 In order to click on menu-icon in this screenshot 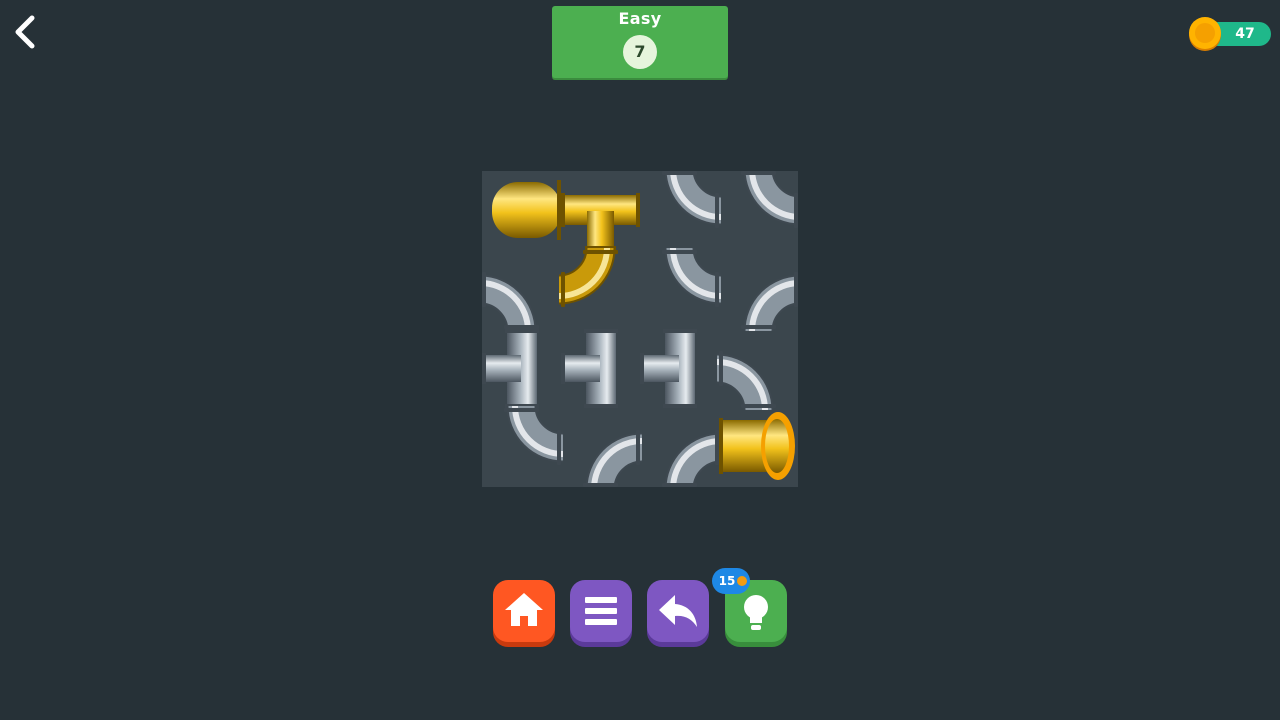, I will do `click(601, 611)`.